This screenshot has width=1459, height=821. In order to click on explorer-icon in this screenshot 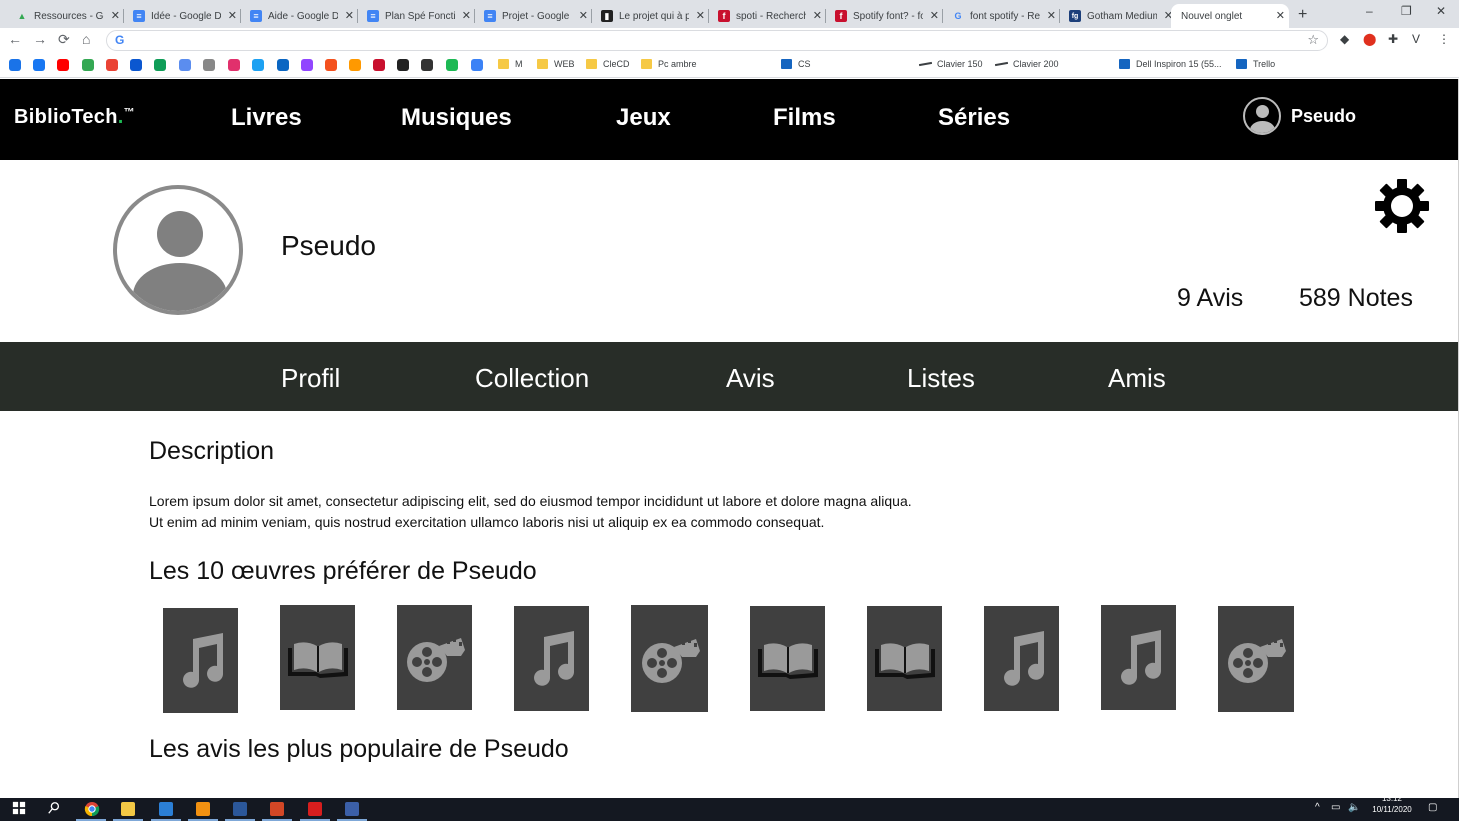, I will do `click(128, 809)`.